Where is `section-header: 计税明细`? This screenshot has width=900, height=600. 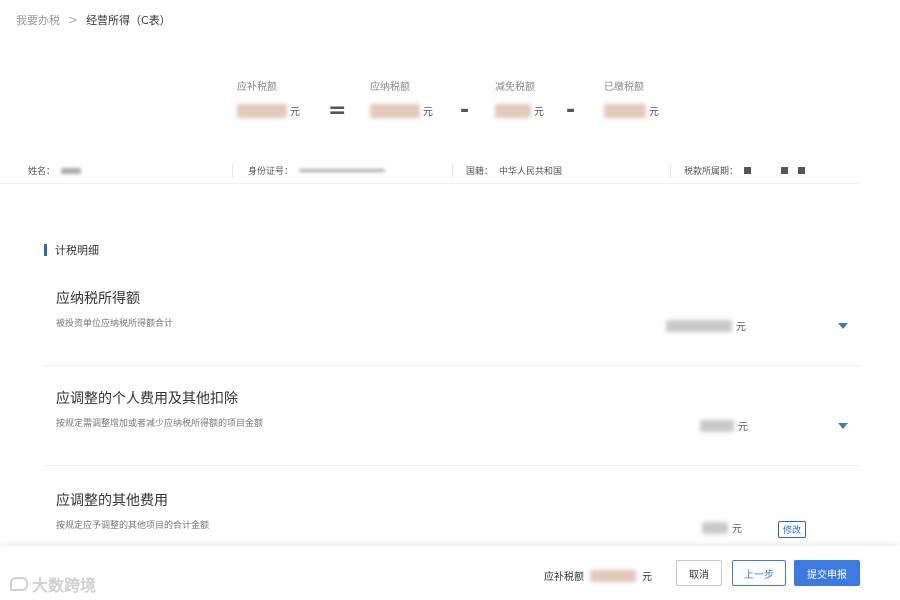
section-header: 计税明细 is located at coordinates (71, 250).